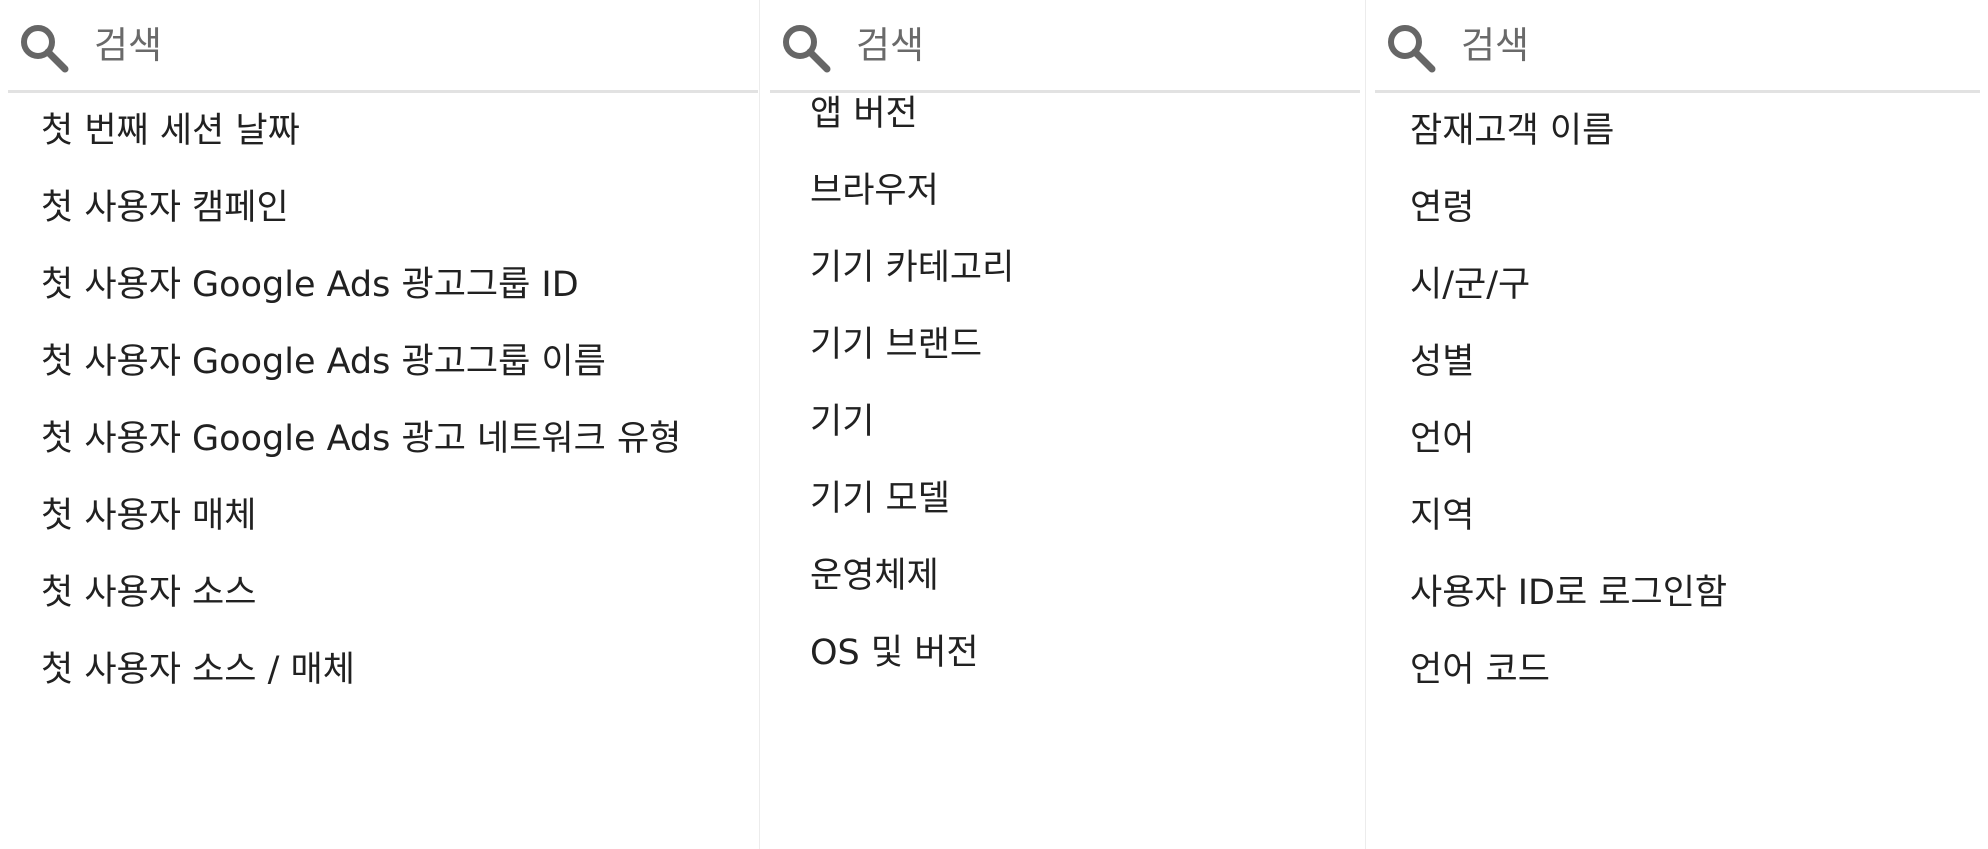  I want to click on list-item: 첫 사용자 캠페인, so click(165, 208).